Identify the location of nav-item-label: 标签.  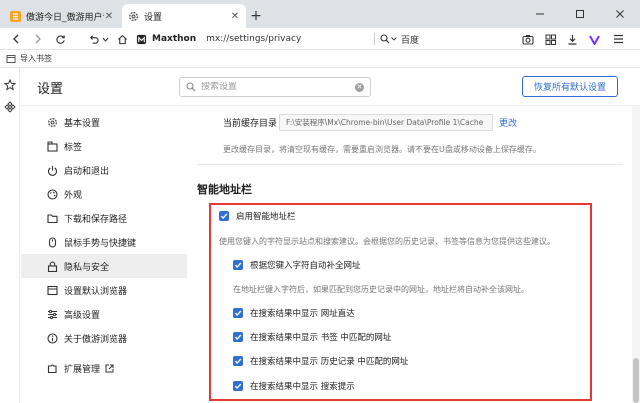
(73, 147).